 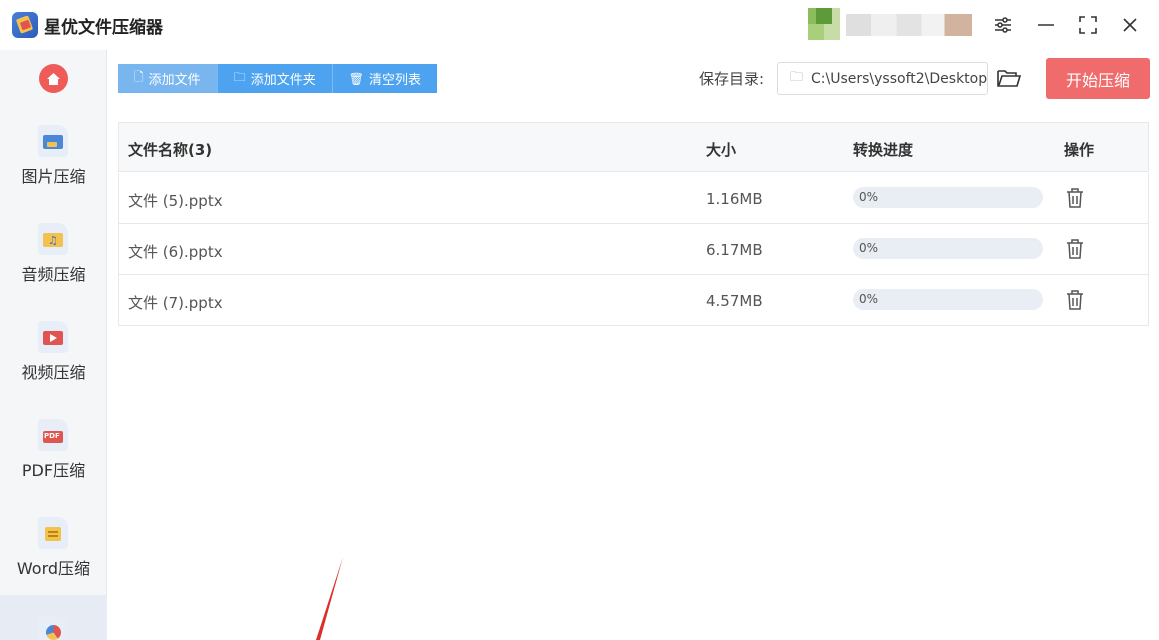 What do you see at coordinates (734, 250) in the screenshot?
I see `file-size: 6.17MB` at bounding box center [734, 250].